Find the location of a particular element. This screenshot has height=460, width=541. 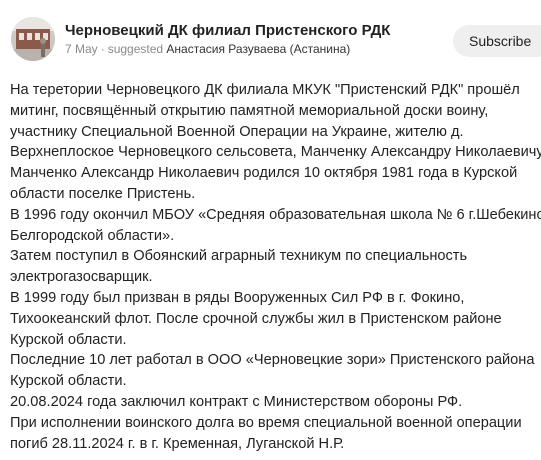

building-avatar-icon is located at coordinates (33, 39).